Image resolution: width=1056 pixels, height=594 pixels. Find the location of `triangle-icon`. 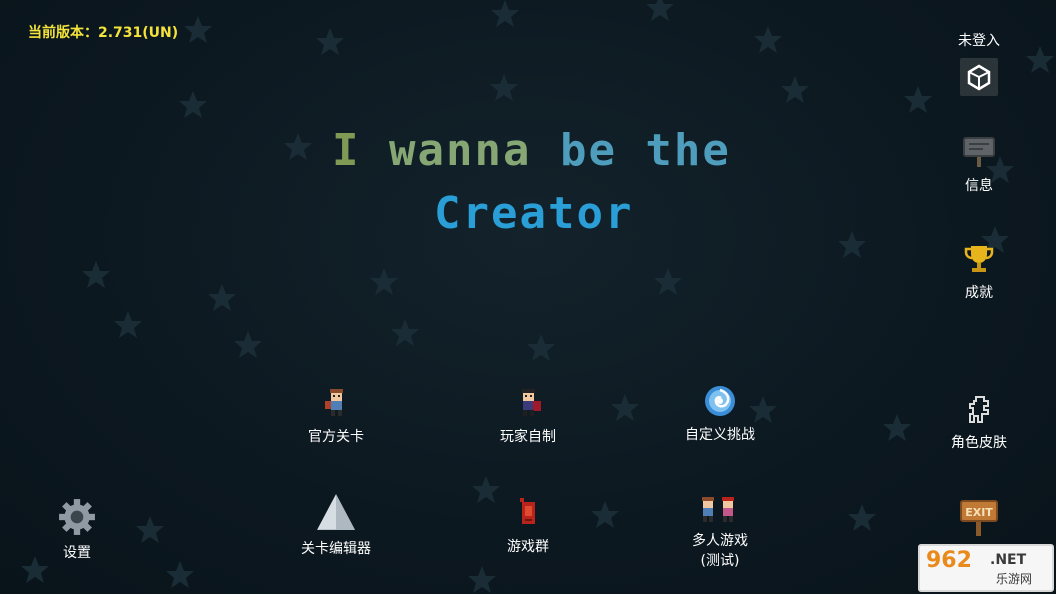

triangle-icon is located at coordinates (336, 512).